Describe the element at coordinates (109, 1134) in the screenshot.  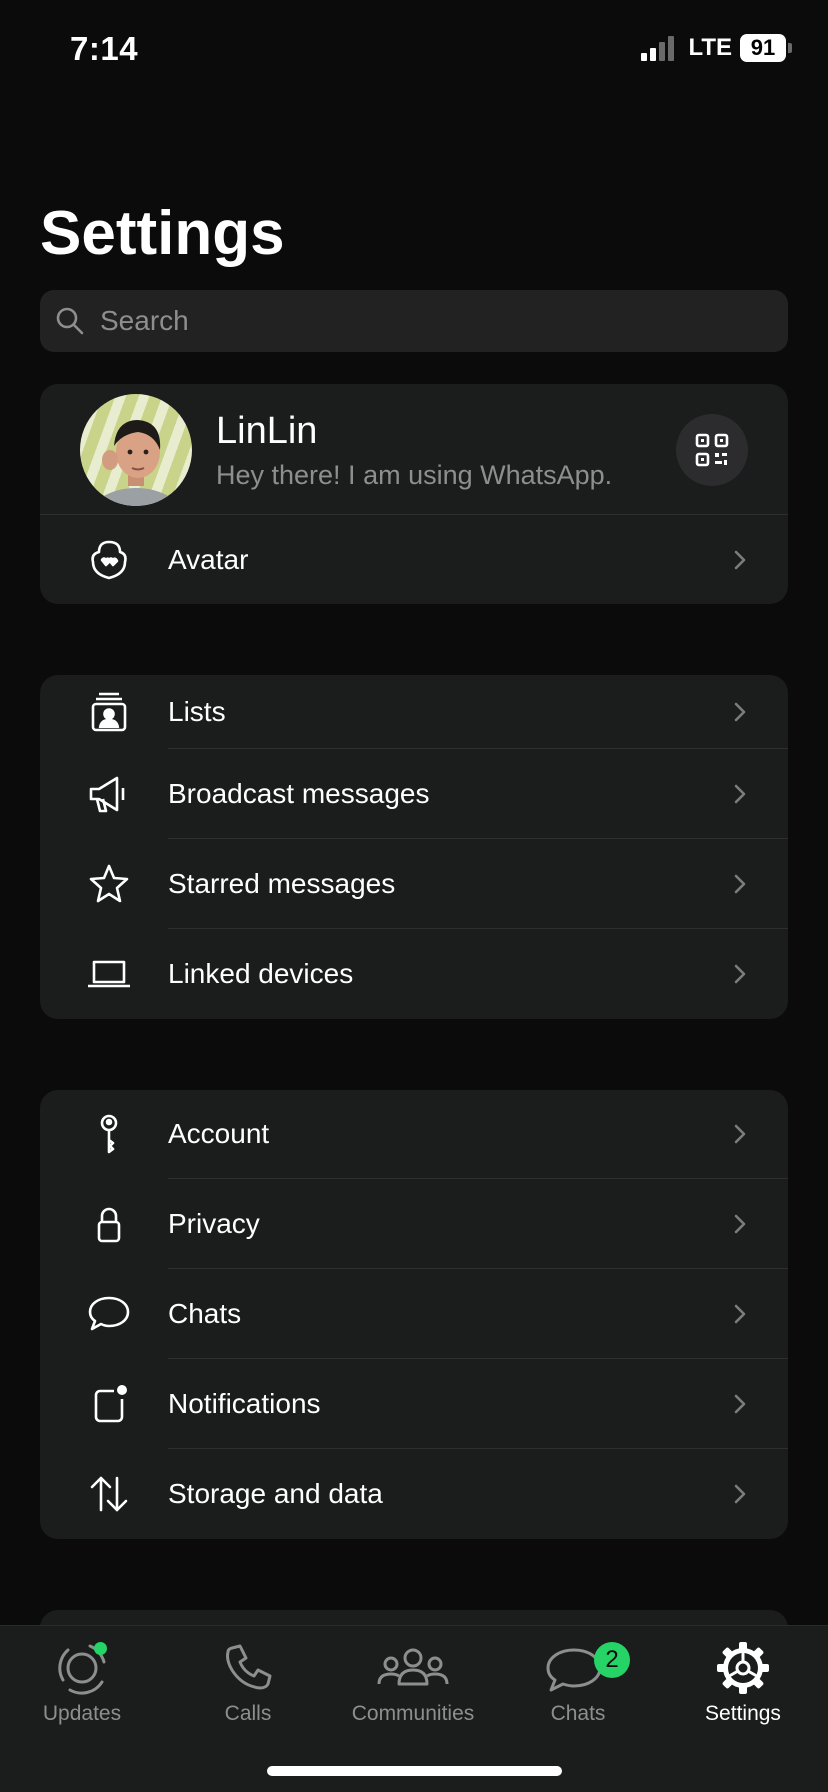
I see `key-icon` at that location.